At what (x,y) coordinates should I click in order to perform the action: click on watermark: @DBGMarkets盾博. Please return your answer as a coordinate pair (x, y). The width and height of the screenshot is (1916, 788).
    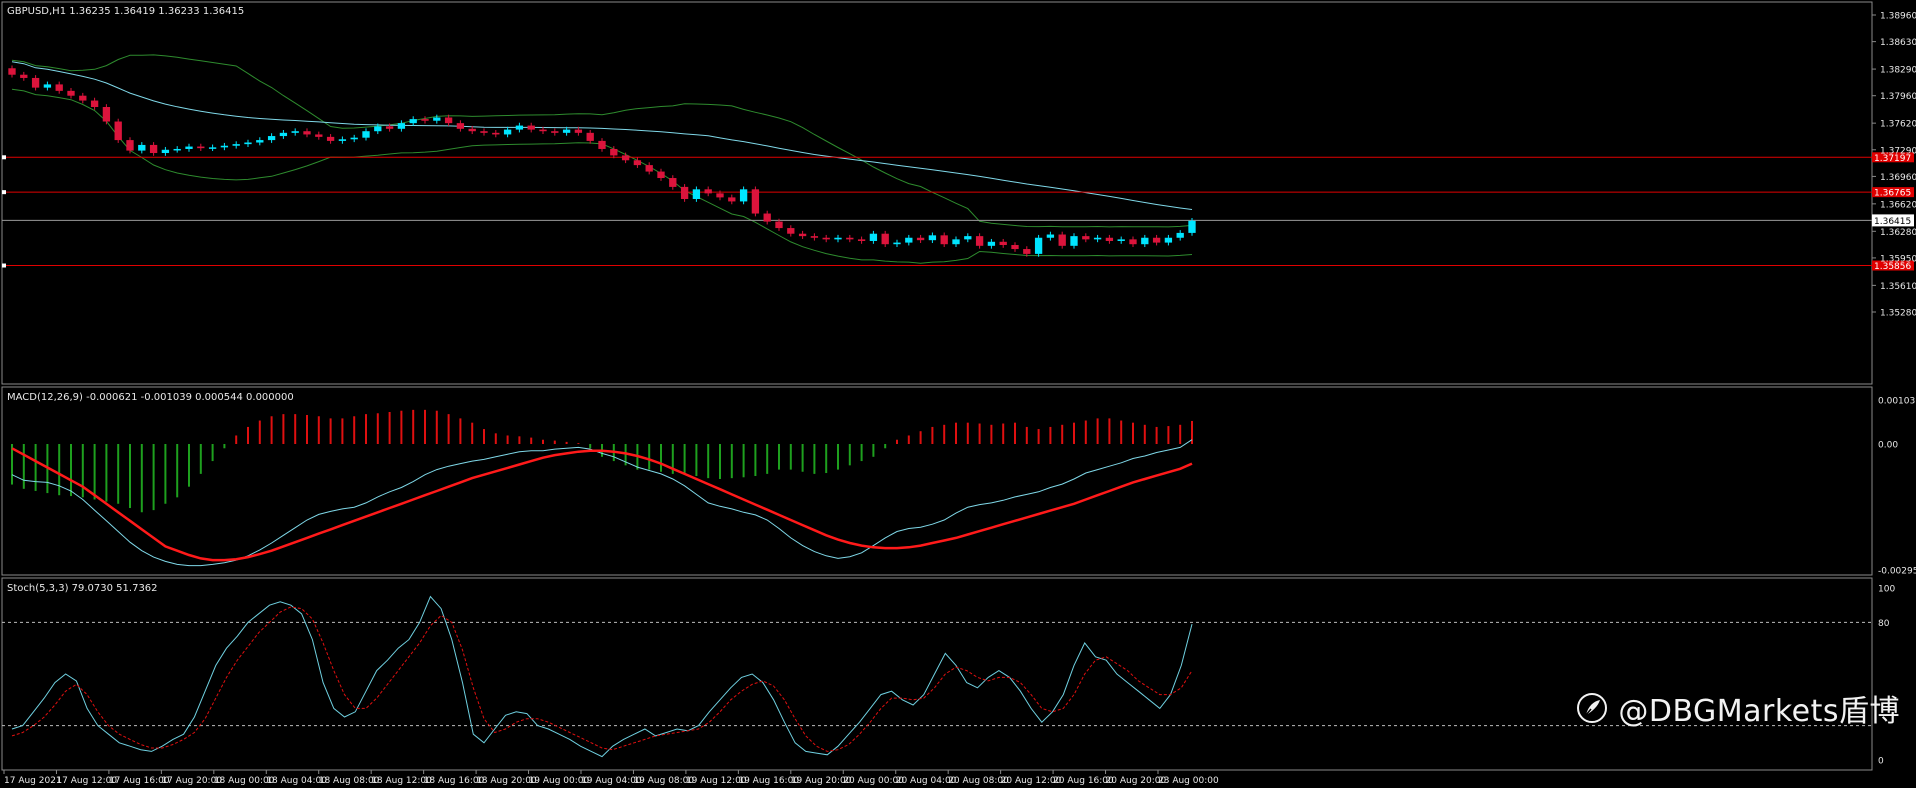
    Looking at the image, I should click on (1738, 708).